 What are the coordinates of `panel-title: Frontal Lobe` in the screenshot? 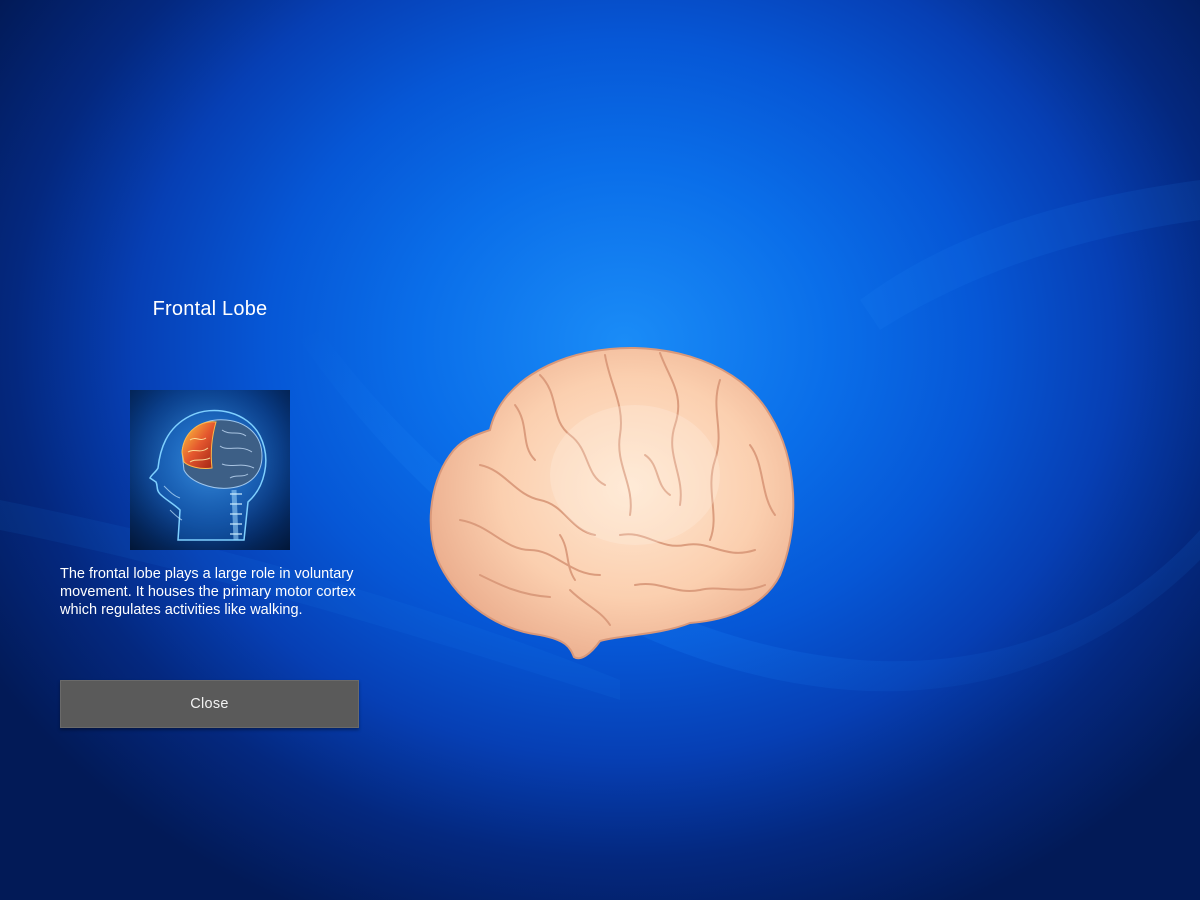 It's located at (210, 309).